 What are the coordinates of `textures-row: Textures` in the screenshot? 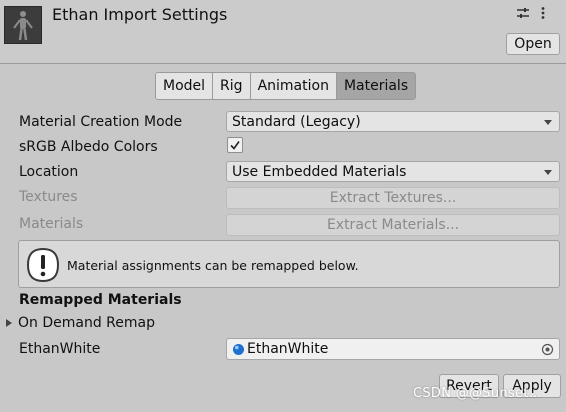 It's located at (48, 197).